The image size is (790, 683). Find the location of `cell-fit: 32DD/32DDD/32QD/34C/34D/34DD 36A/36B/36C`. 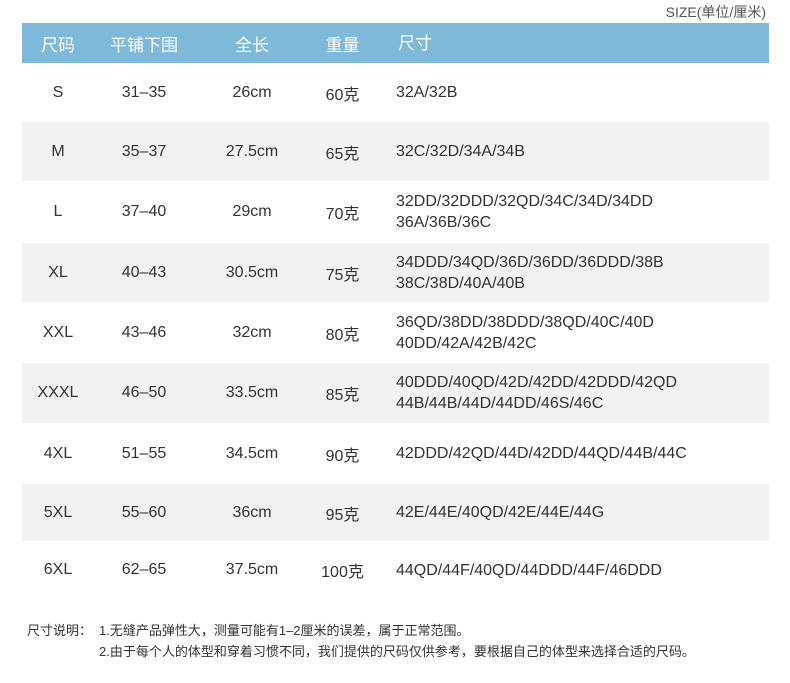

cell-fit: 32DD/32DDD/32QD/34C/34D/34DD 36A/36B/36C is located at coordinates (572, 212).